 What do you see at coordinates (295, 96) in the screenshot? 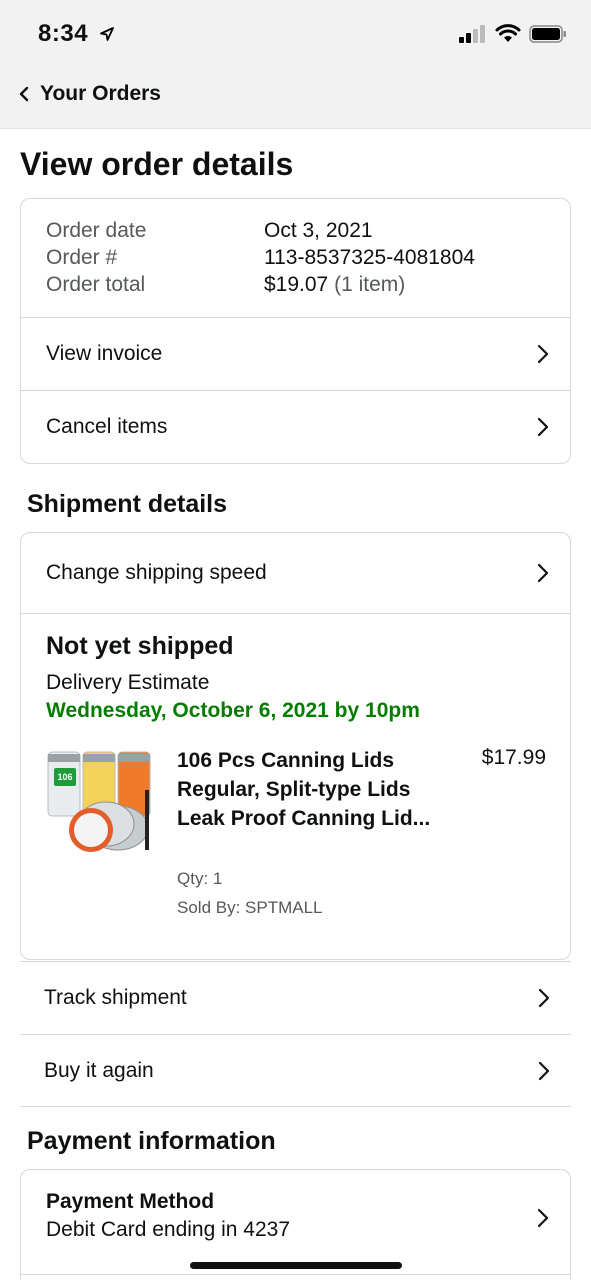
I see `nav-bar: Your Orders` at bounding box center [295, 96].